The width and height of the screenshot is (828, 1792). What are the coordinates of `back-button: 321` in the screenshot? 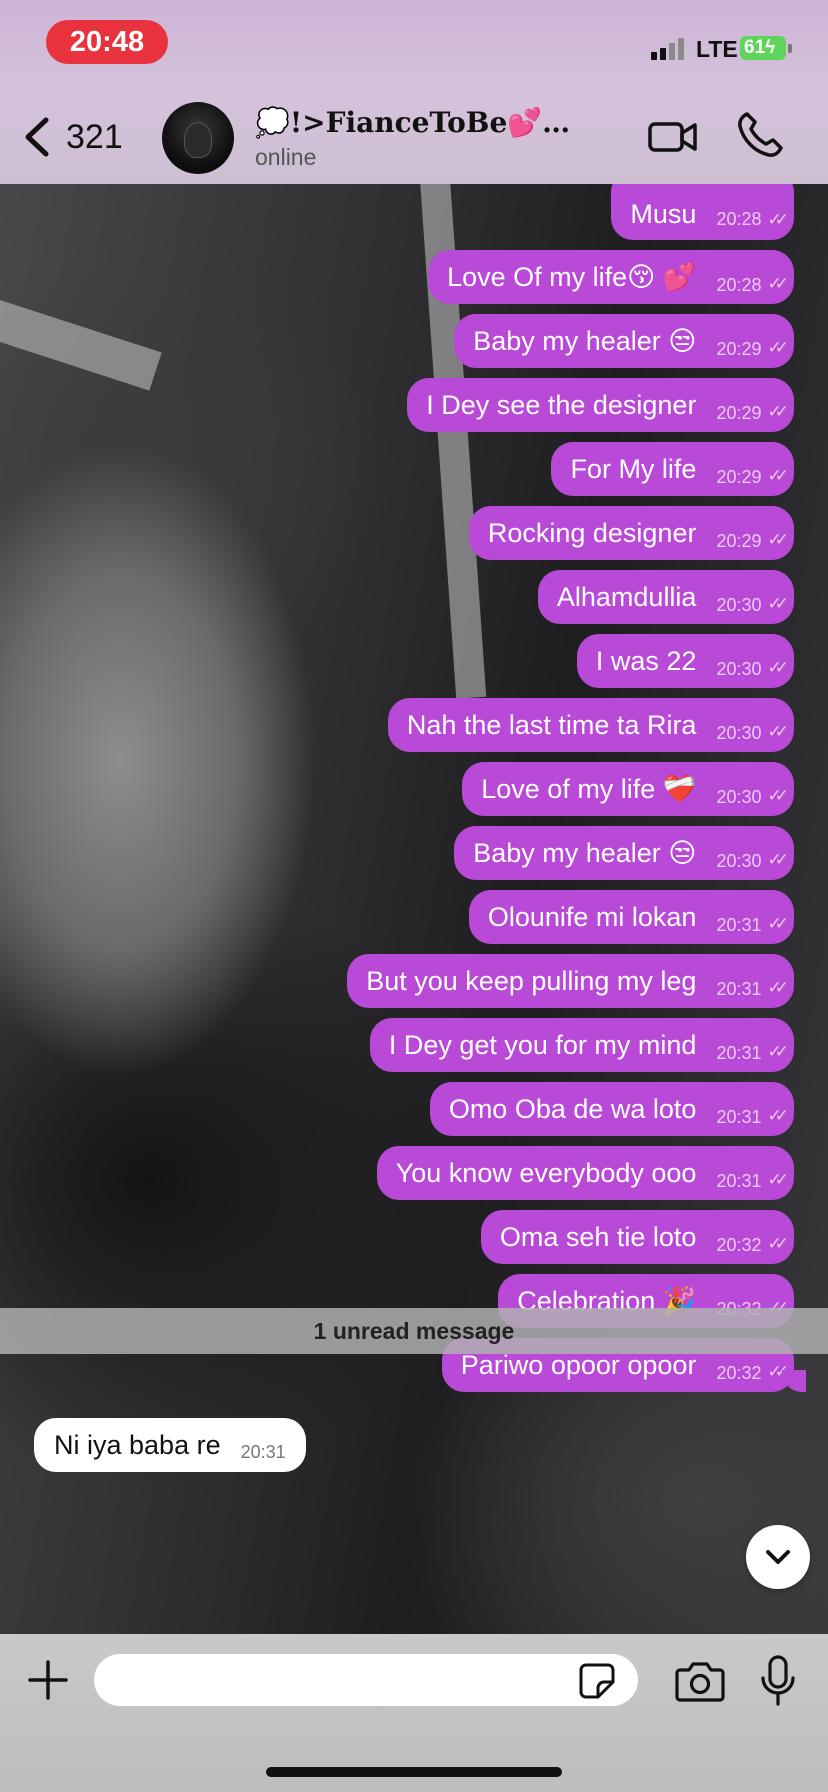 It's located at (71, 137).